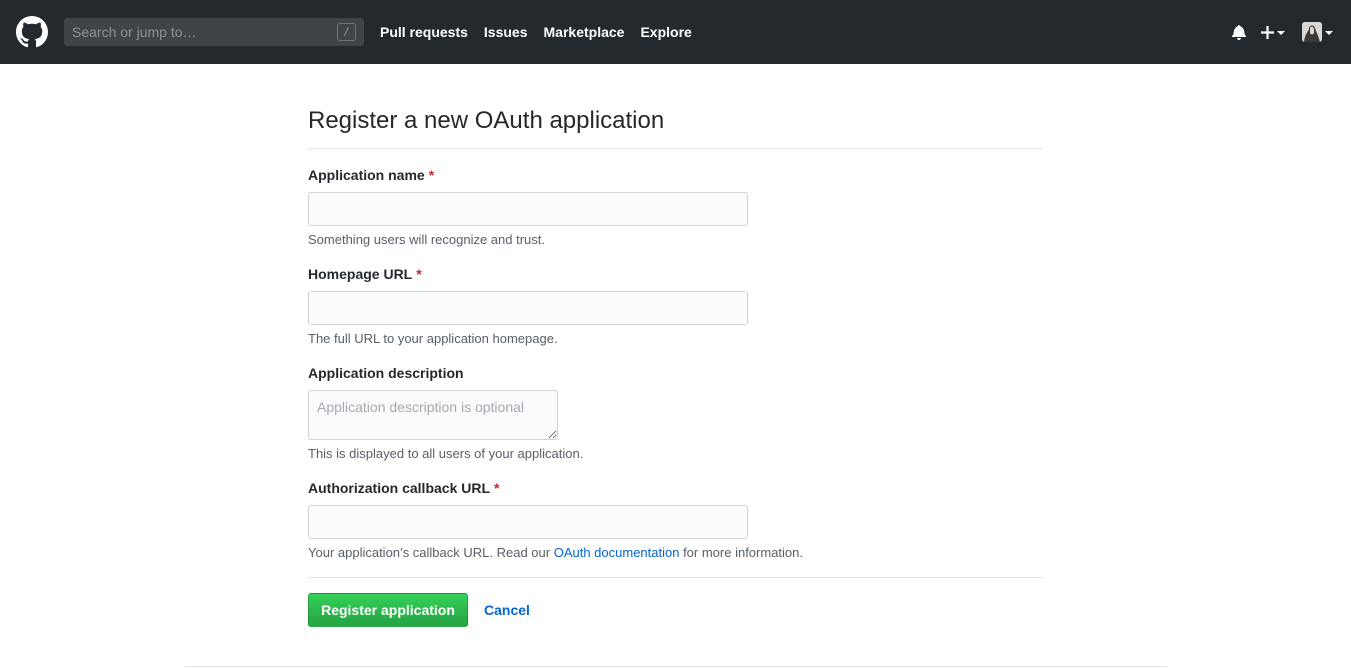 The height and width of the screenshot is (669, 1351). Describe the element at coordinates (424, 32) in the screenshot. I see `nav-pull-requests: Pull requests` at that location.